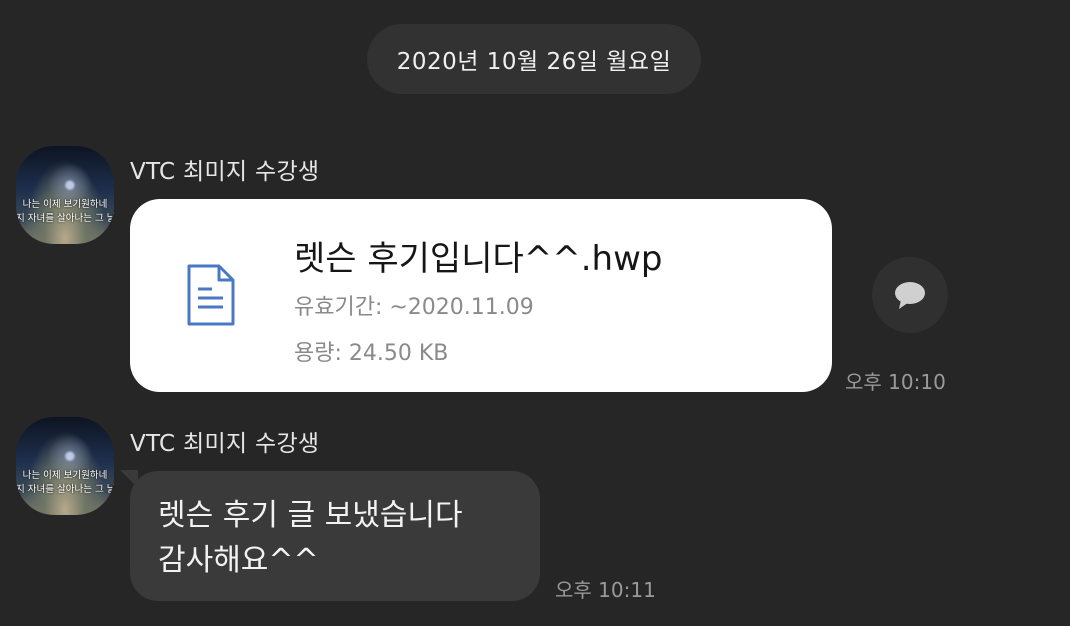  I want to click on comment-button, so click(910, 295).